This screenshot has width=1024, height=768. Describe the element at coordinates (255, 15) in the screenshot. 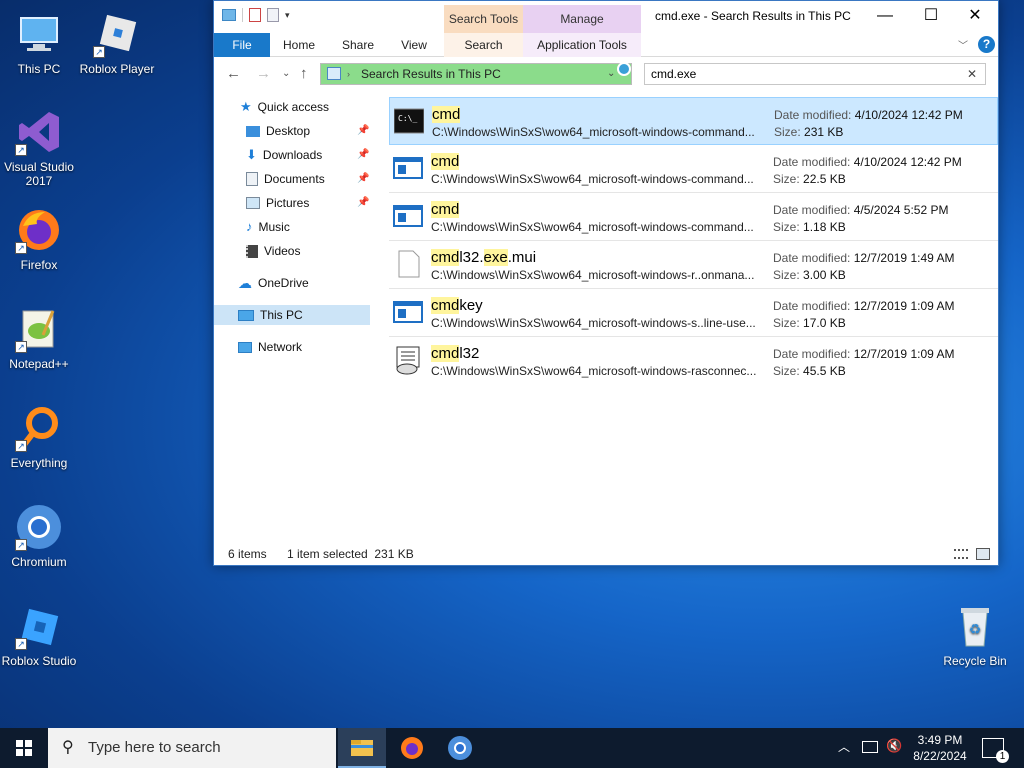

I see `properties-icon` at that location.